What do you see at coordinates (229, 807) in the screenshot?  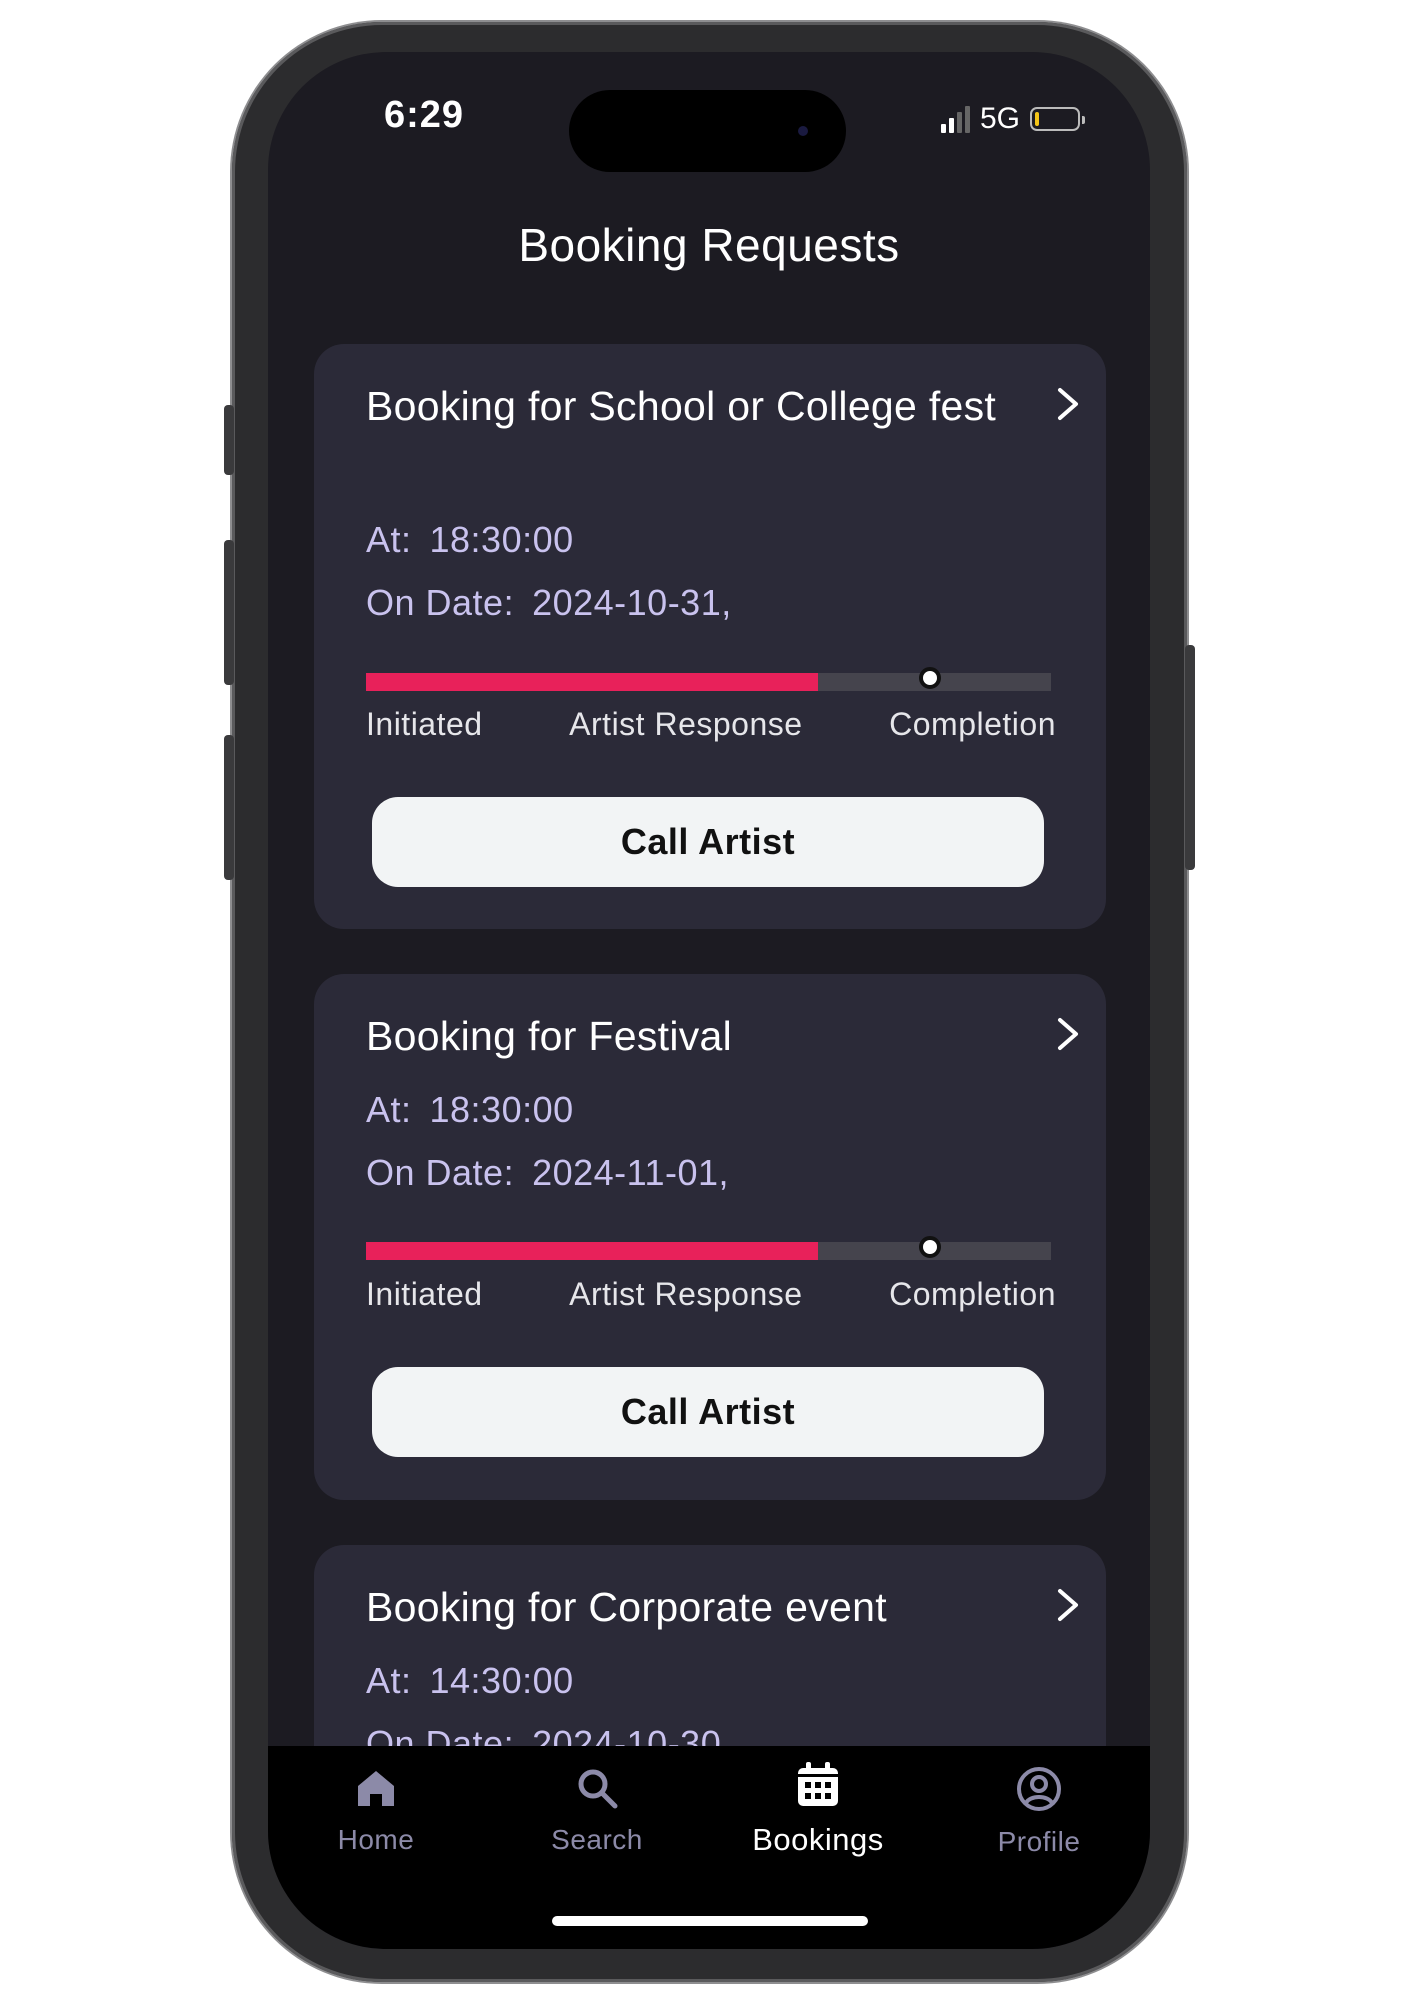 I see `volume-down-button` at bounding box center [229, 807].